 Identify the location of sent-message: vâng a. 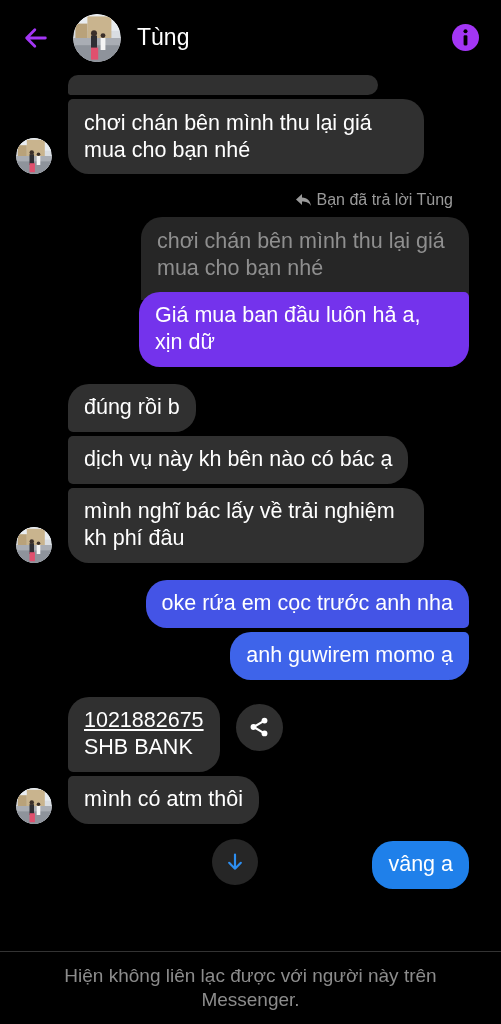
(420, 864).